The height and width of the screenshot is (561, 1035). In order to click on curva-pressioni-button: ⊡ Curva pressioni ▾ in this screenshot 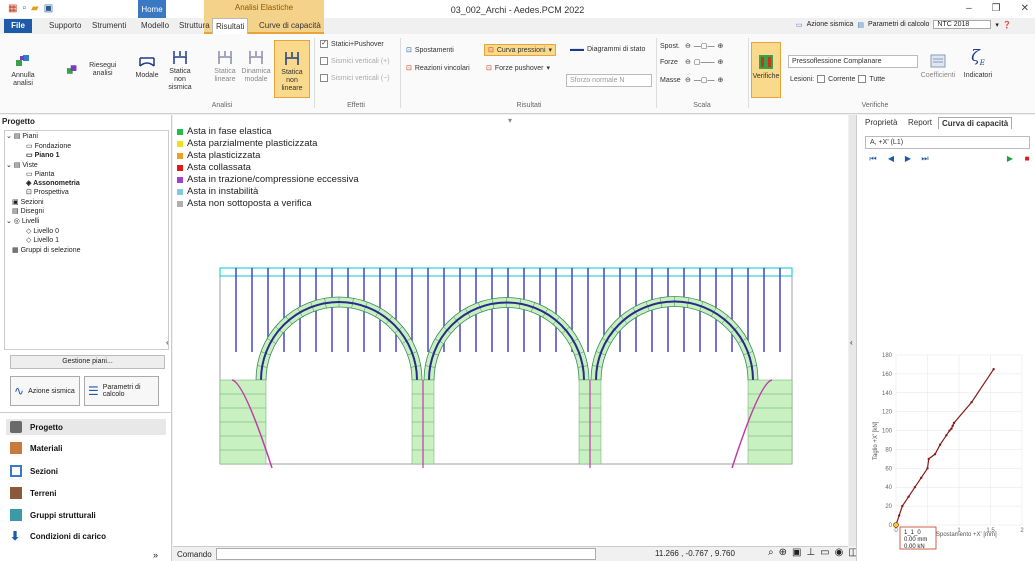, I will do `click(520, 50)`.